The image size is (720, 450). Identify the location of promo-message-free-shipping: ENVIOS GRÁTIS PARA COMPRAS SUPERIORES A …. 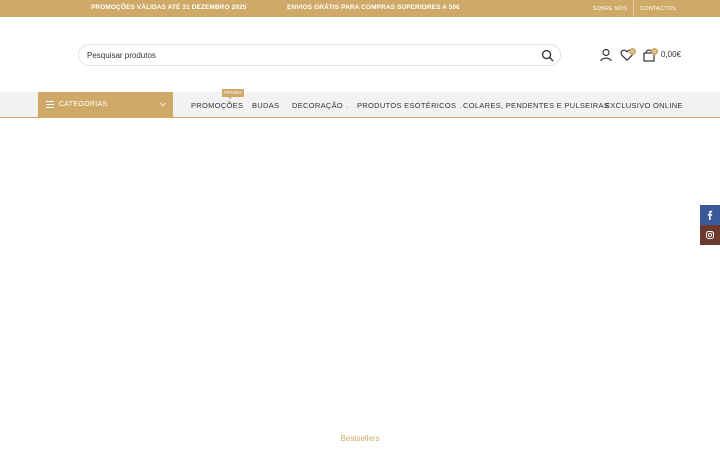
(373, 7).